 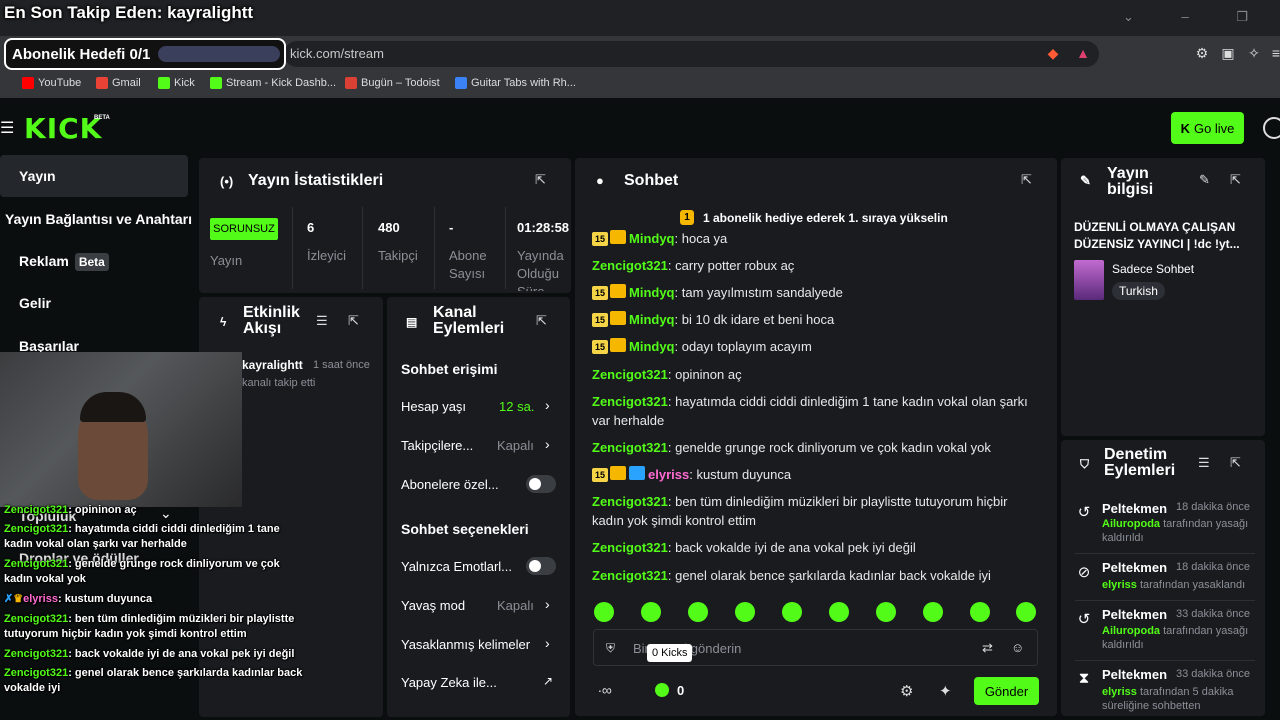 I want to click on emoji-icon: ☺, so click(x=1017, y=647).